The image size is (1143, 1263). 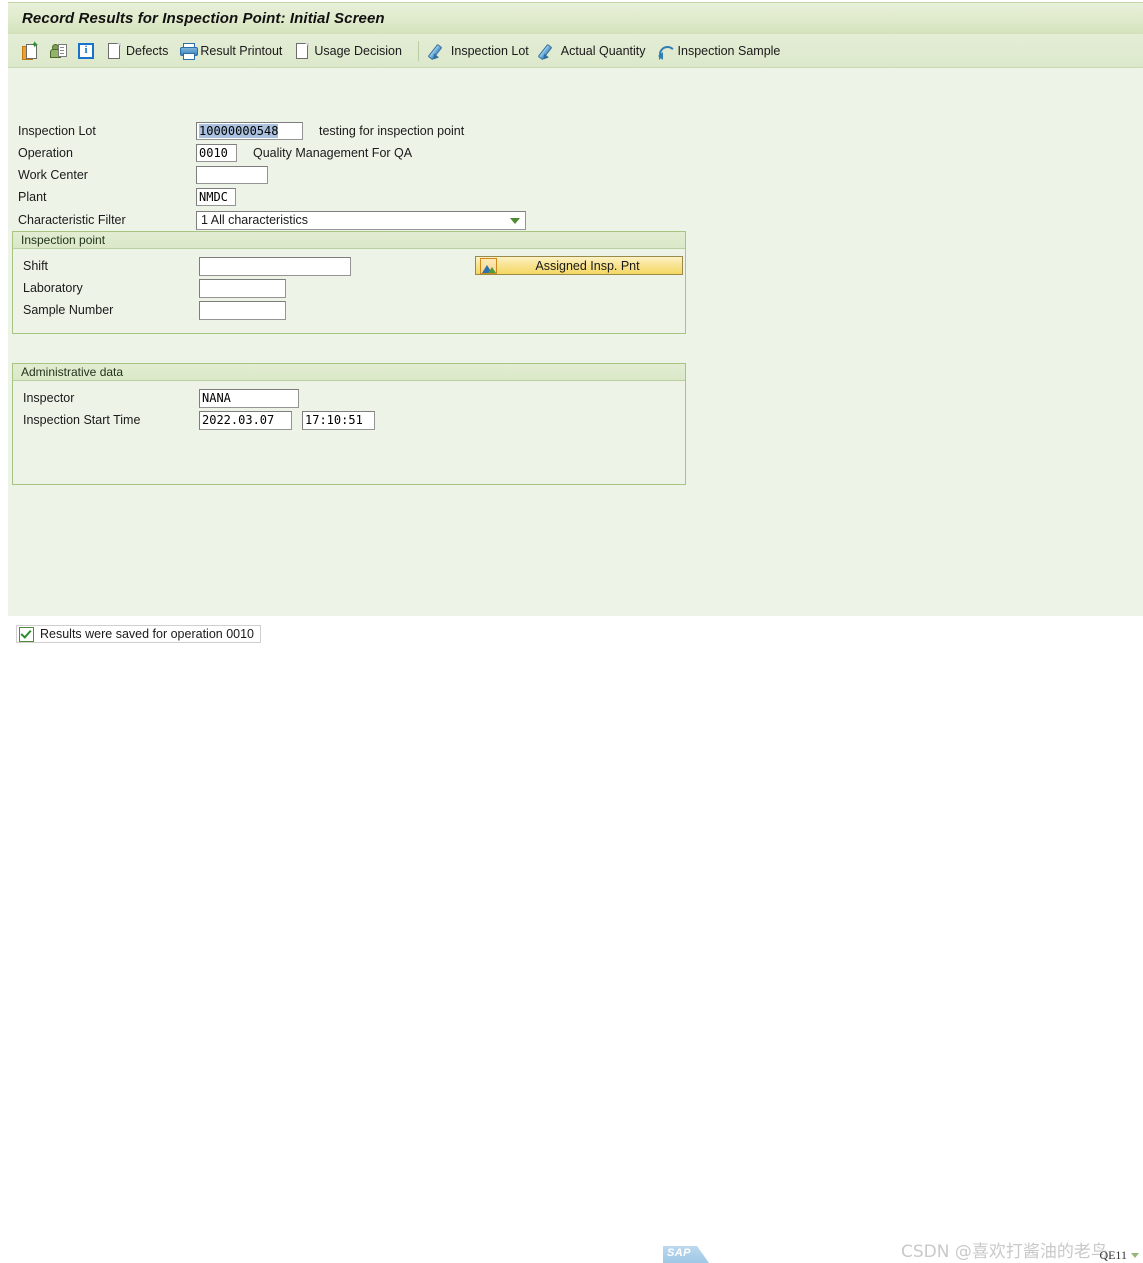 I want to click on field-row-inspector: Inspector NANA, so click(x=354, y=398).